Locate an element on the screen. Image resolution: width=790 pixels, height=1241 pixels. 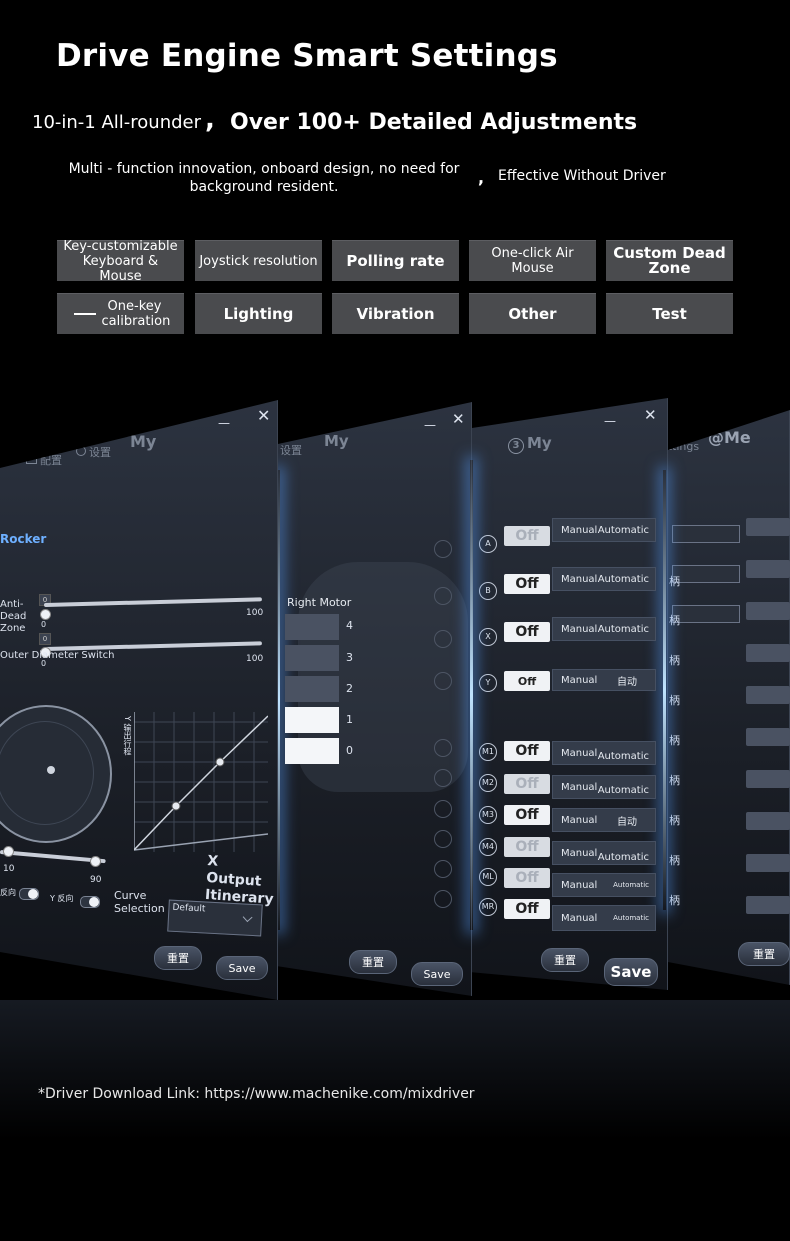
panel1-minimize-button: — is located at coordinates (224, 423).